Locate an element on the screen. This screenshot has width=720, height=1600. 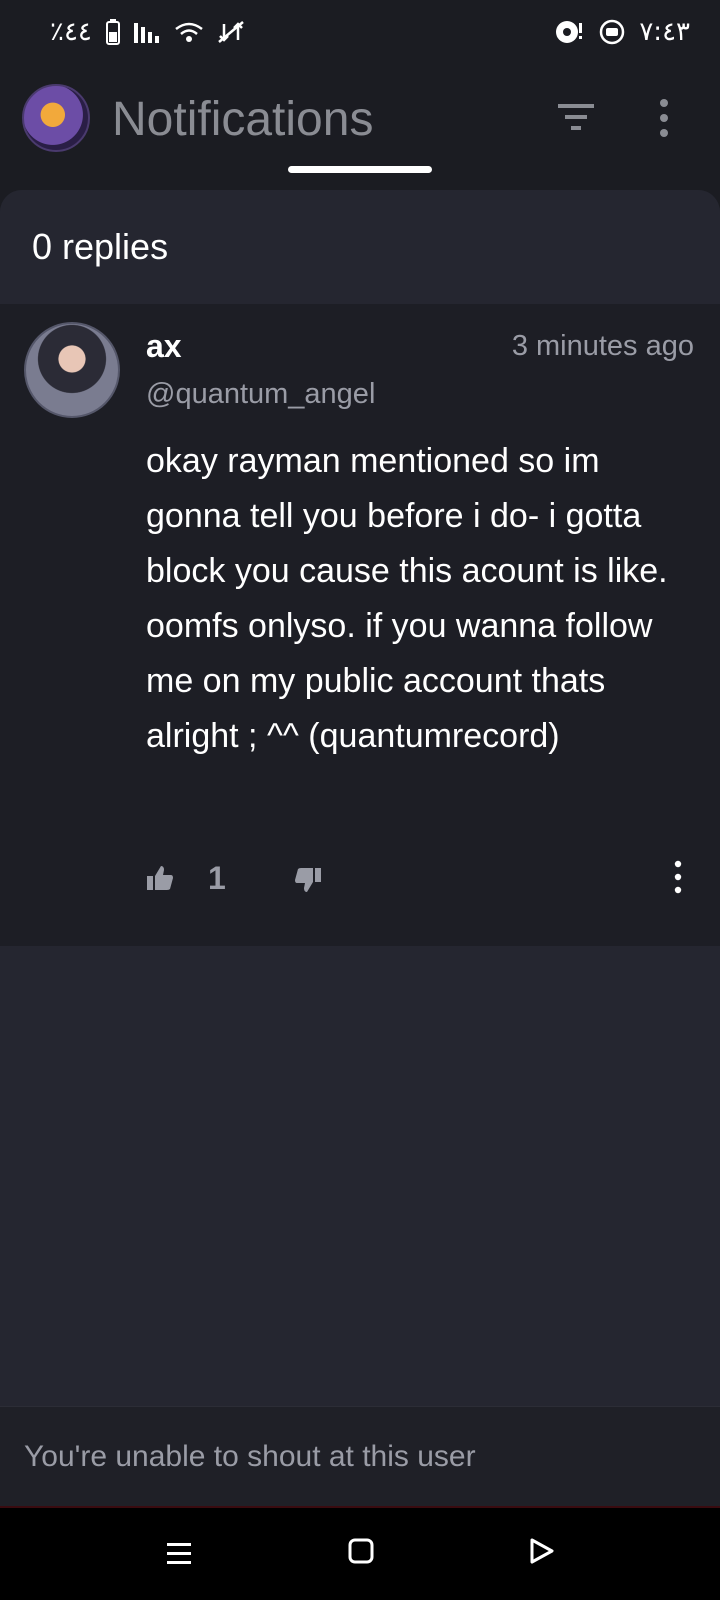
tab-indicator is located at coordinates (360, 169).